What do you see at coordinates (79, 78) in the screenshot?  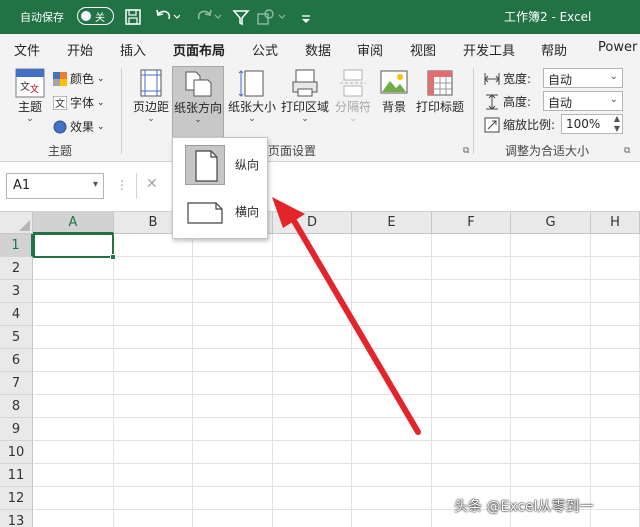 I see `colors-button: 颜色 ⌄` at bounding box center [79, 78].